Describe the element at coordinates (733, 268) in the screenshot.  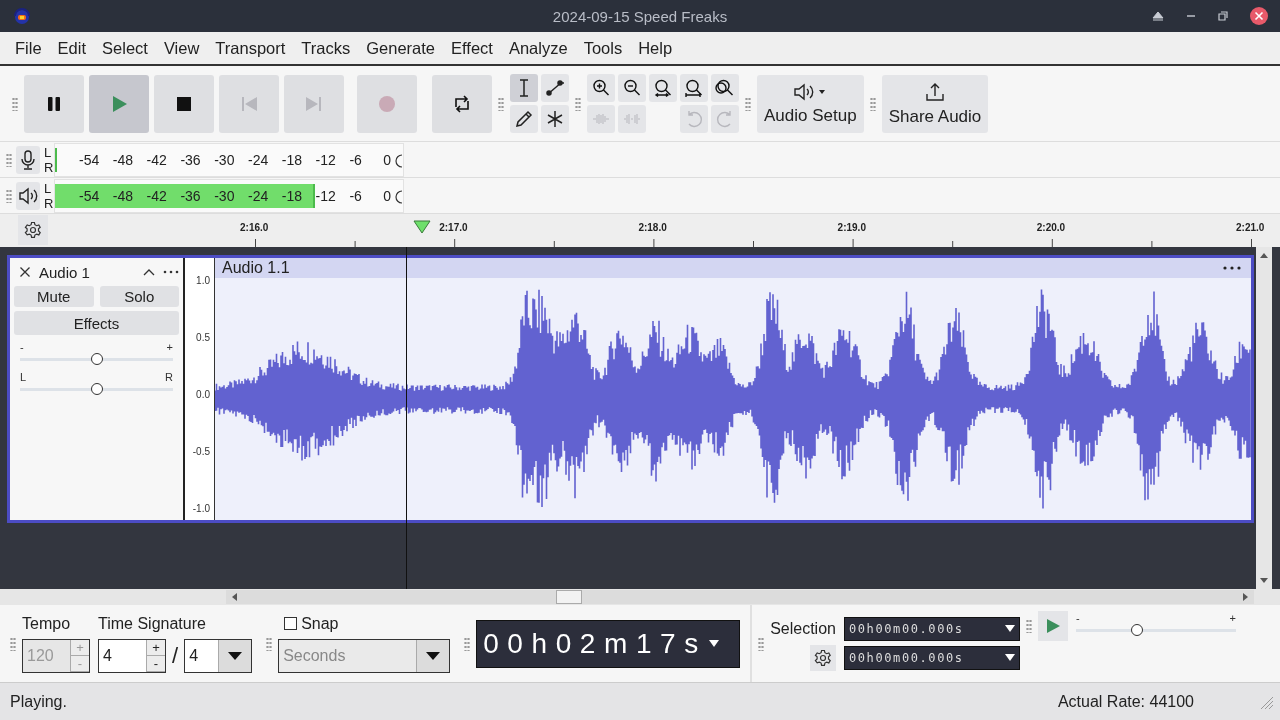
I see `clip-title-bar: Audio 1.1` at that location.